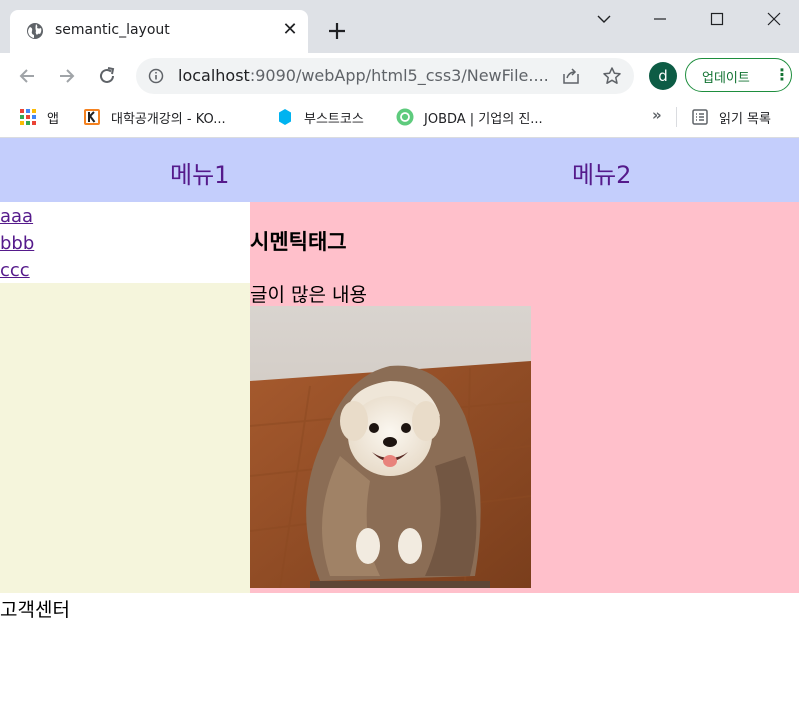  Describe the element at coordinates (35, 610) in the screenshot. I see `page-footer: 고객센터` at that location.